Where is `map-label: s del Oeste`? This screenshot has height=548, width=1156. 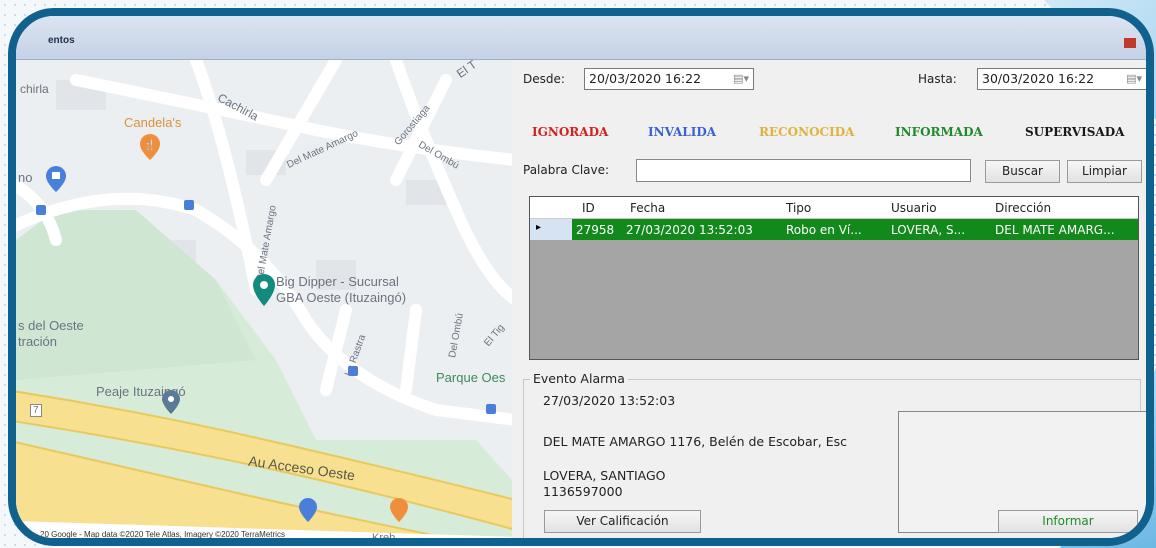
map-label: s del Oeste is located at coordinates (51, 325).